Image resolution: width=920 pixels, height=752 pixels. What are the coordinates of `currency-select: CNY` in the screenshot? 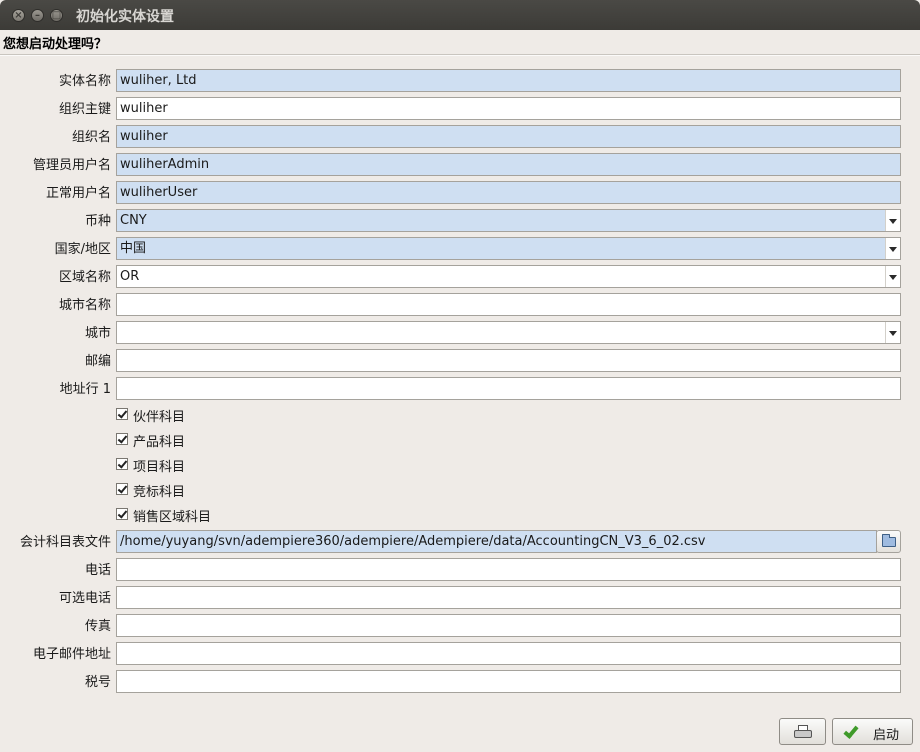 It's located at (508, 220).